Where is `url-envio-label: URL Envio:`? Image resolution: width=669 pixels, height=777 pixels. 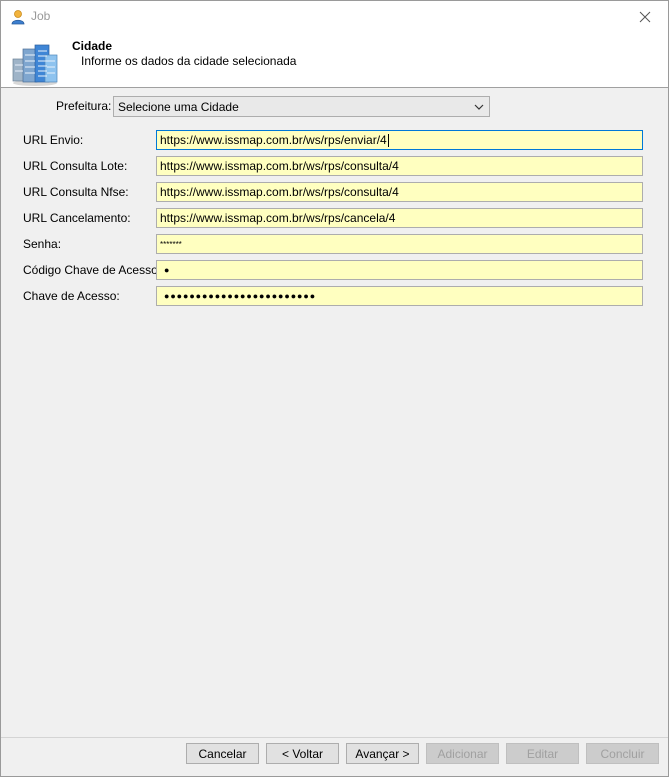 url-envio-label: URL Envio: is located at coordinates (53, 140).